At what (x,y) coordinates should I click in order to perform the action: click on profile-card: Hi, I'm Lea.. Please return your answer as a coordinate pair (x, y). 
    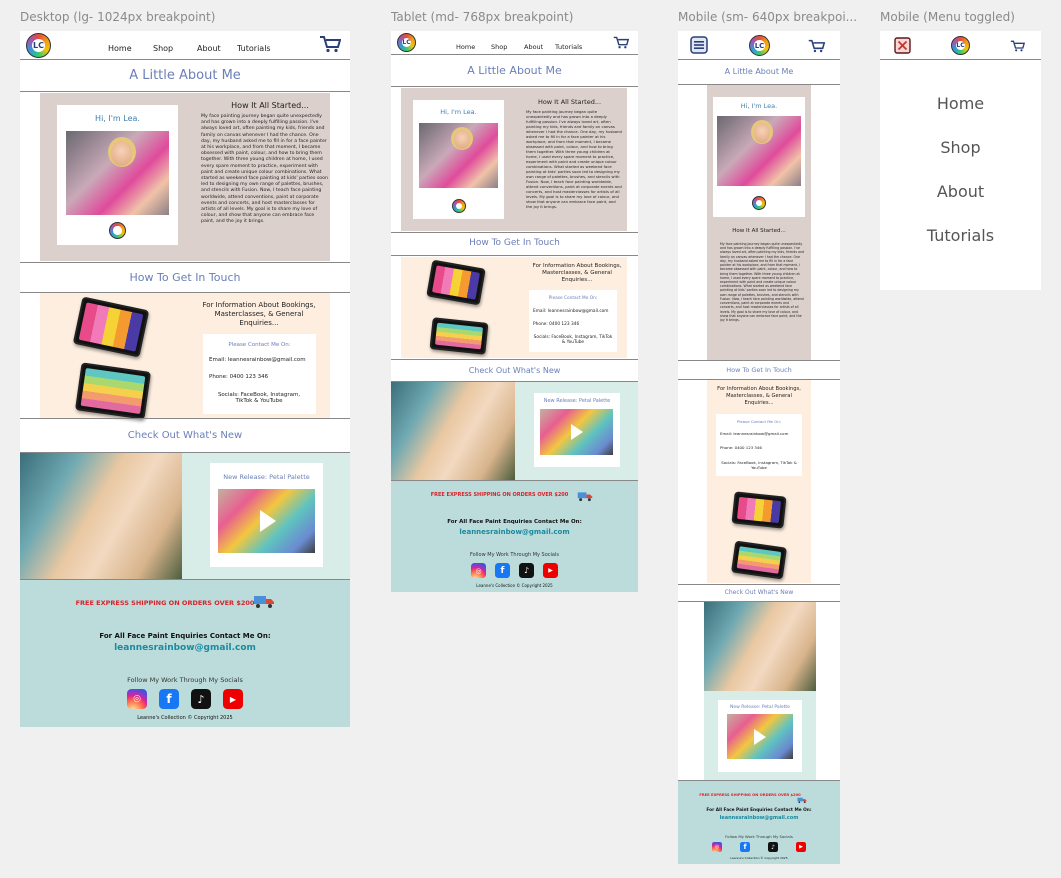
    Looking at the image, I should click on (458, 159).